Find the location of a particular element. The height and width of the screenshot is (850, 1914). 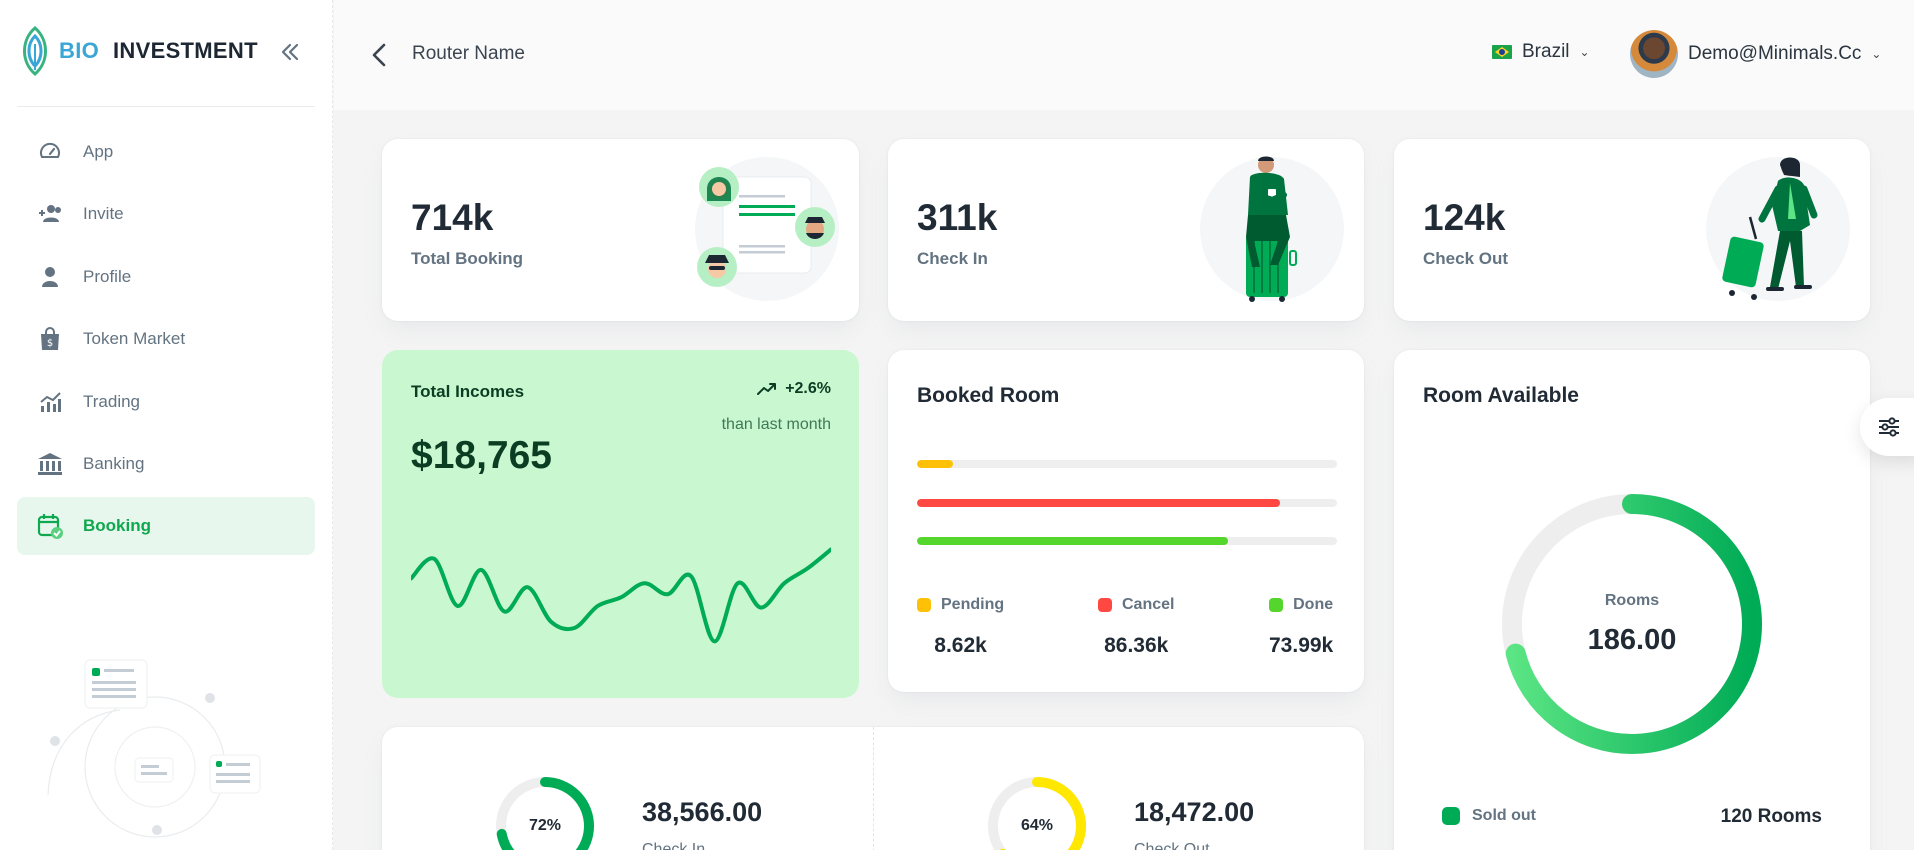

income-sparkline is located at coordinates (621, 595).